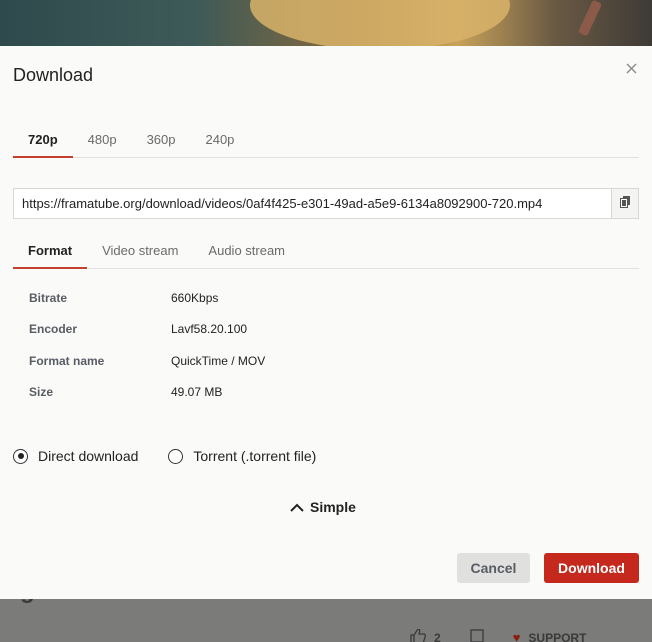  Describe the element at coordinates (140, 253) in the screenshot. I see `tab-video-stream: Video stream` at that location.